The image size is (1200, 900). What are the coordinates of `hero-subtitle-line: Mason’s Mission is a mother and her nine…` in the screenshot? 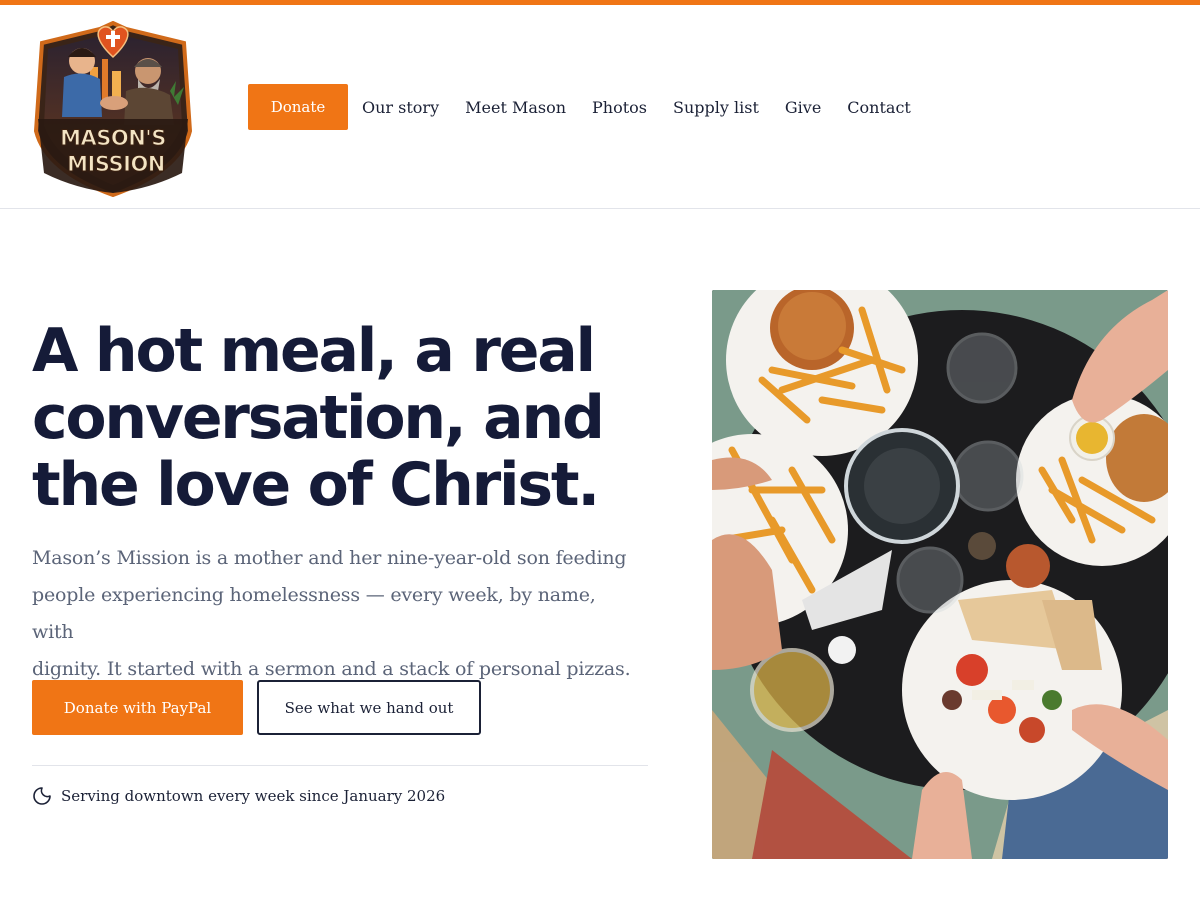 It's located at (329, 558).